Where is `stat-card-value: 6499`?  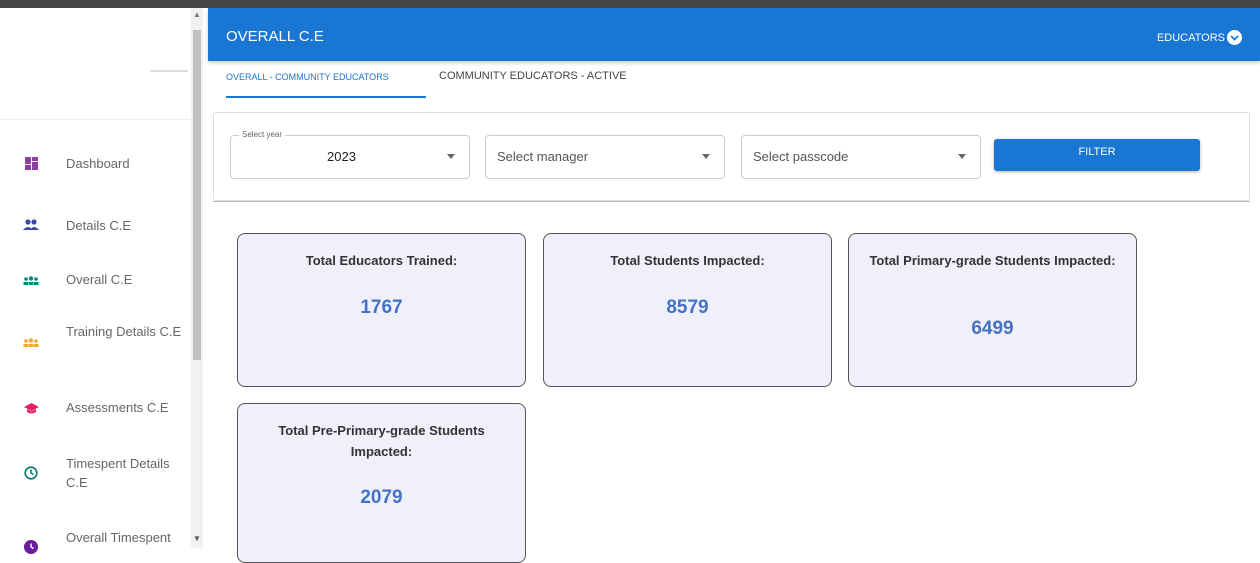
stat-card-value: 6499 is located at coordinates (992, 328).